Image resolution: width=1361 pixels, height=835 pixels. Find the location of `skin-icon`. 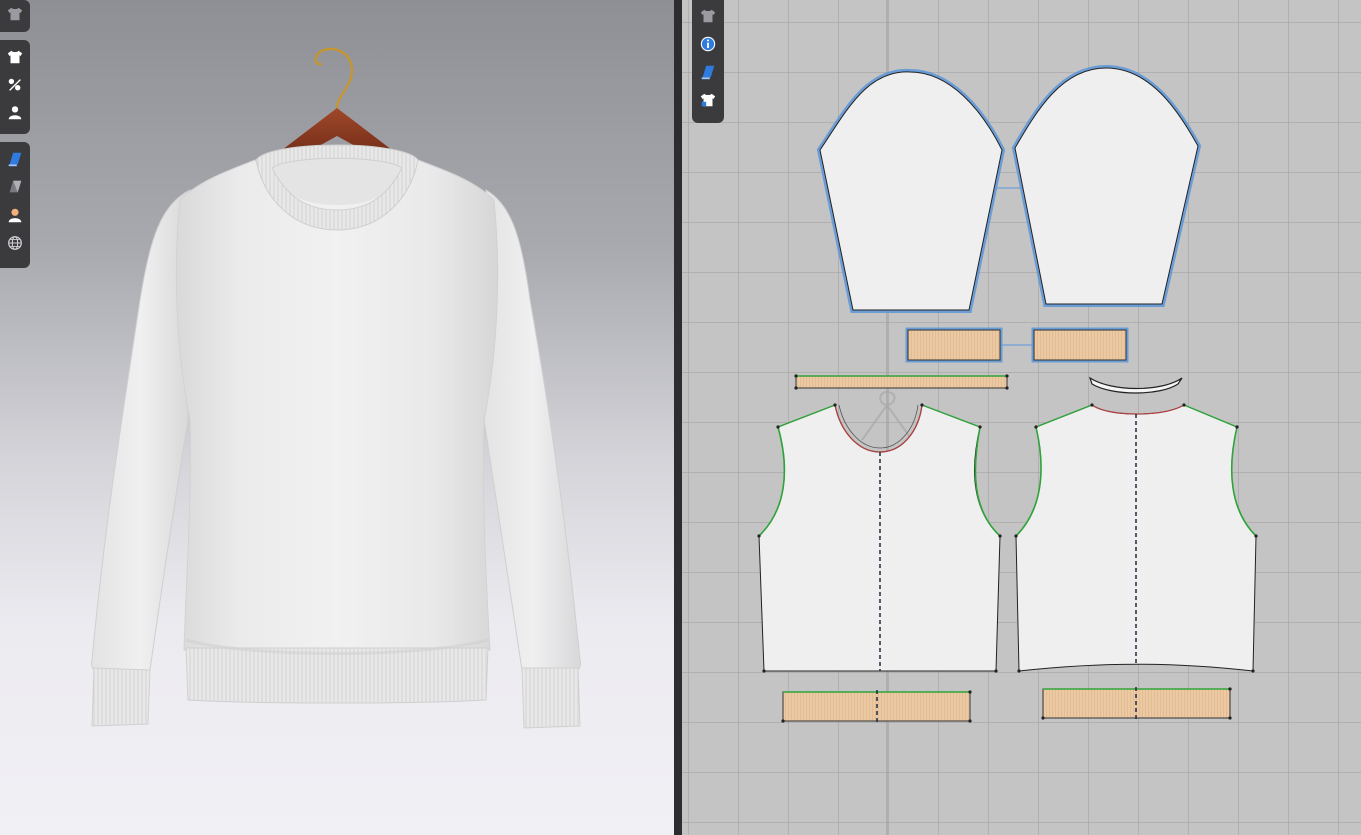

skin-icon is located at coordinates (15, 215).